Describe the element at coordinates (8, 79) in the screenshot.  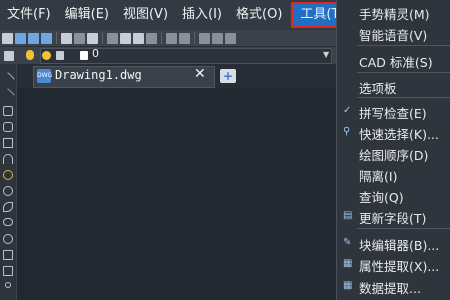
I see `line-icon` at that location.